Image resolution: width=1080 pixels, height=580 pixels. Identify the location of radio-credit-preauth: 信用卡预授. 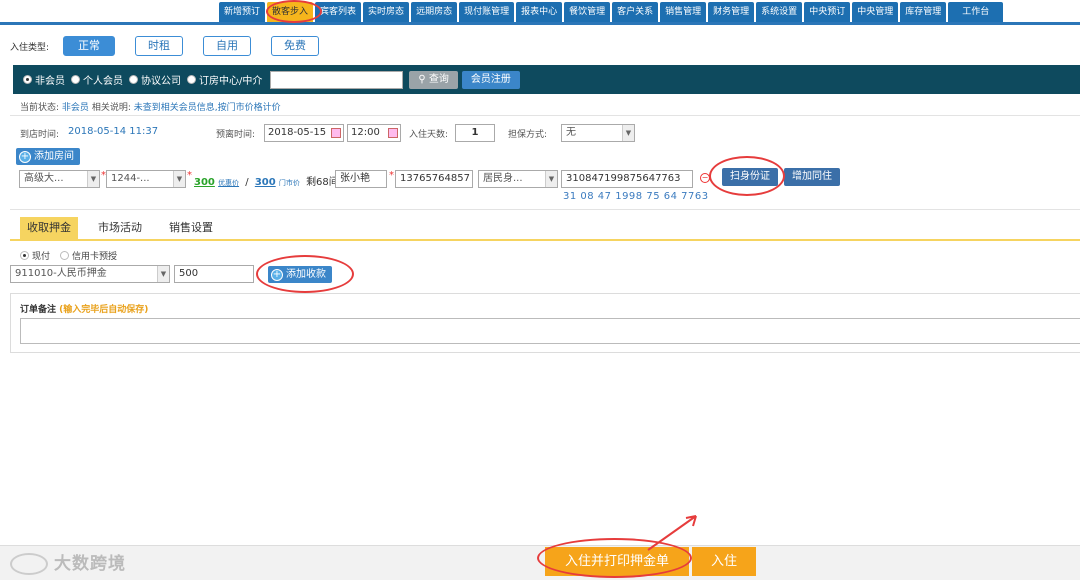
(88, 255).